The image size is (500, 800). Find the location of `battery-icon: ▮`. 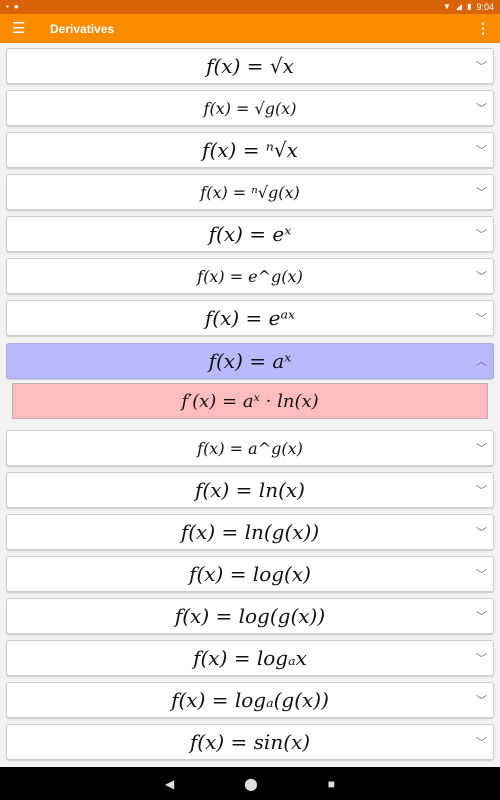

battery-icon: ▮ is located at coordinates (469, 6).